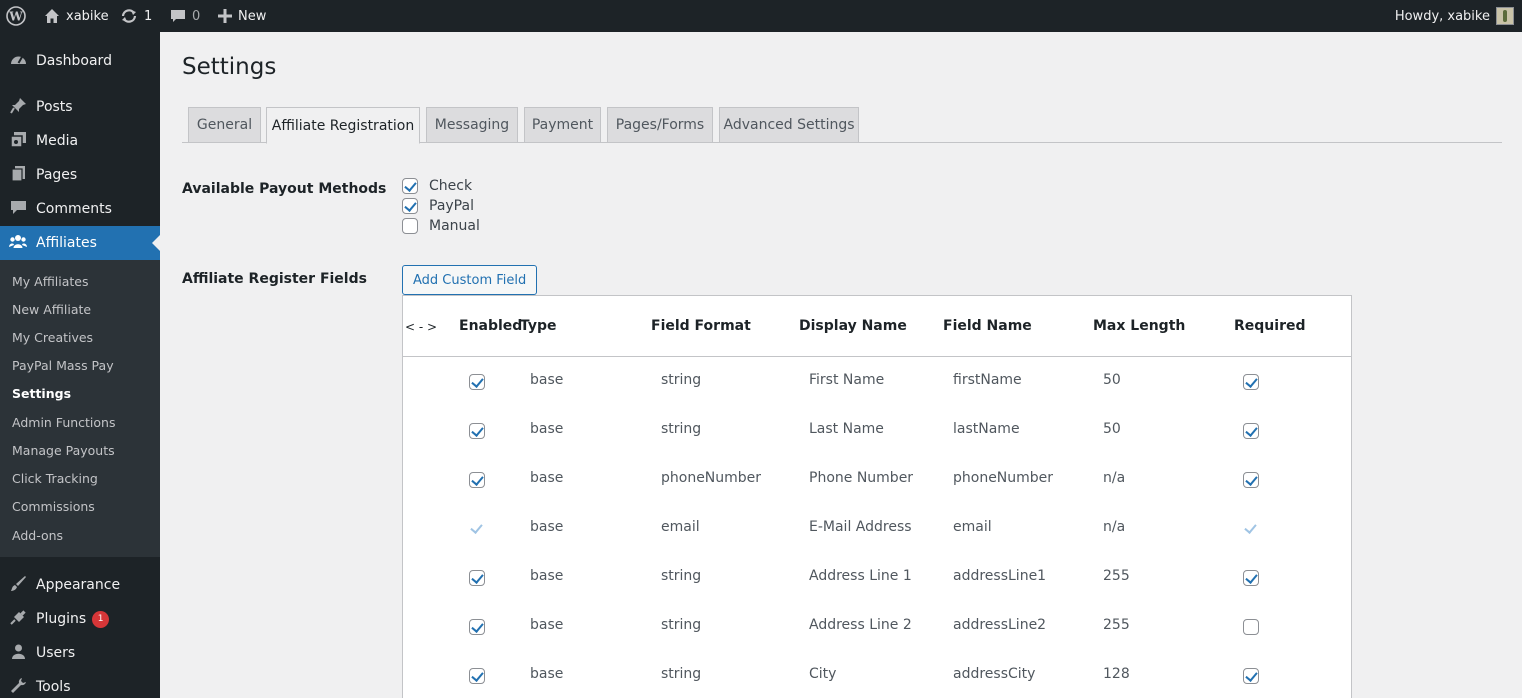  What do you see at coordinates (454, 226) in the screenshot?
I see `payout-option-label: Manual` at bounding box center [454, 226].